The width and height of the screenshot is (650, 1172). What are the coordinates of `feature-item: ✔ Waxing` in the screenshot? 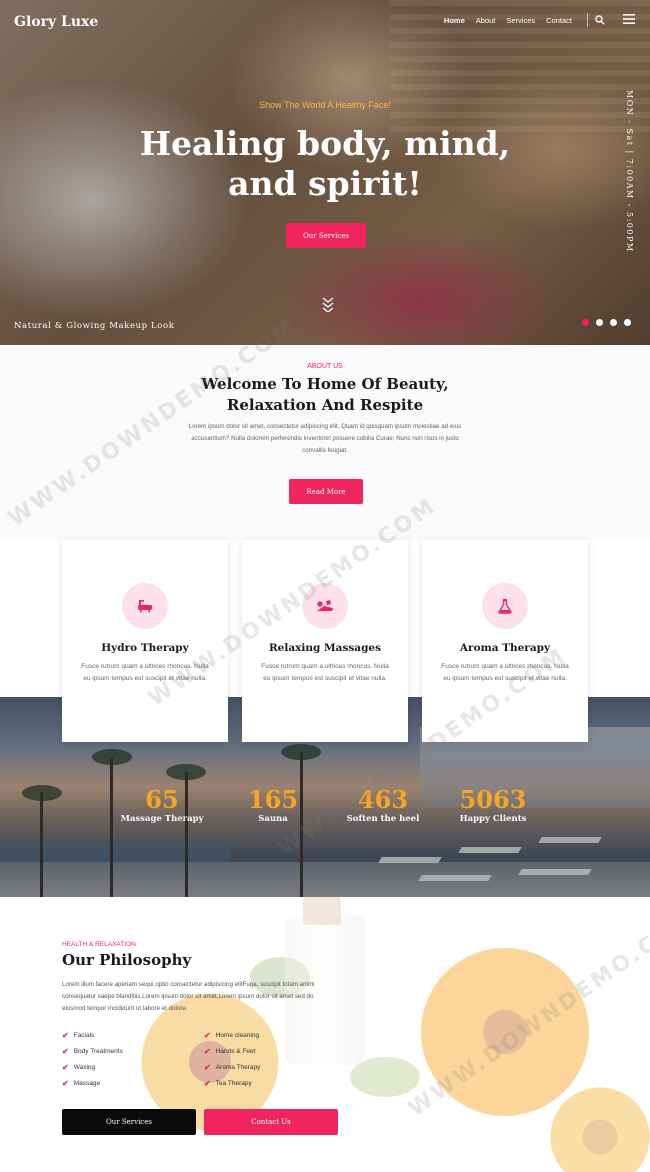 It's located at (78, 1067).